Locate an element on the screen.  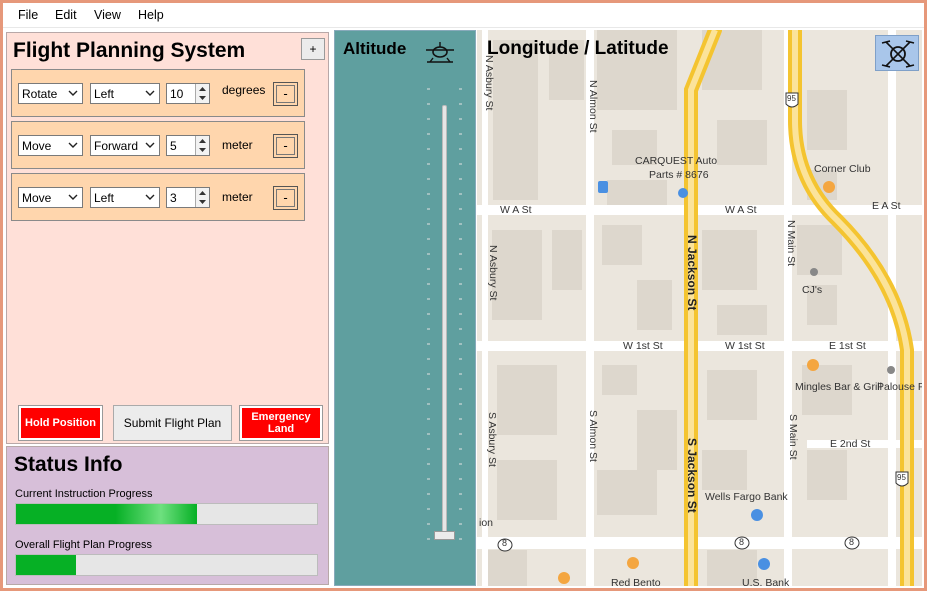
panel-title: Flight Planning System is located at coordinates (129, 50).